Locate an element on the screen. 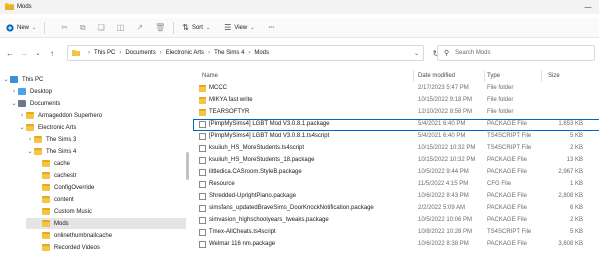 Image resolution: width=599 pixels, height=256 pixels. file-name: Shredded-UprightPiano.package is located at coordinates (253, 196).